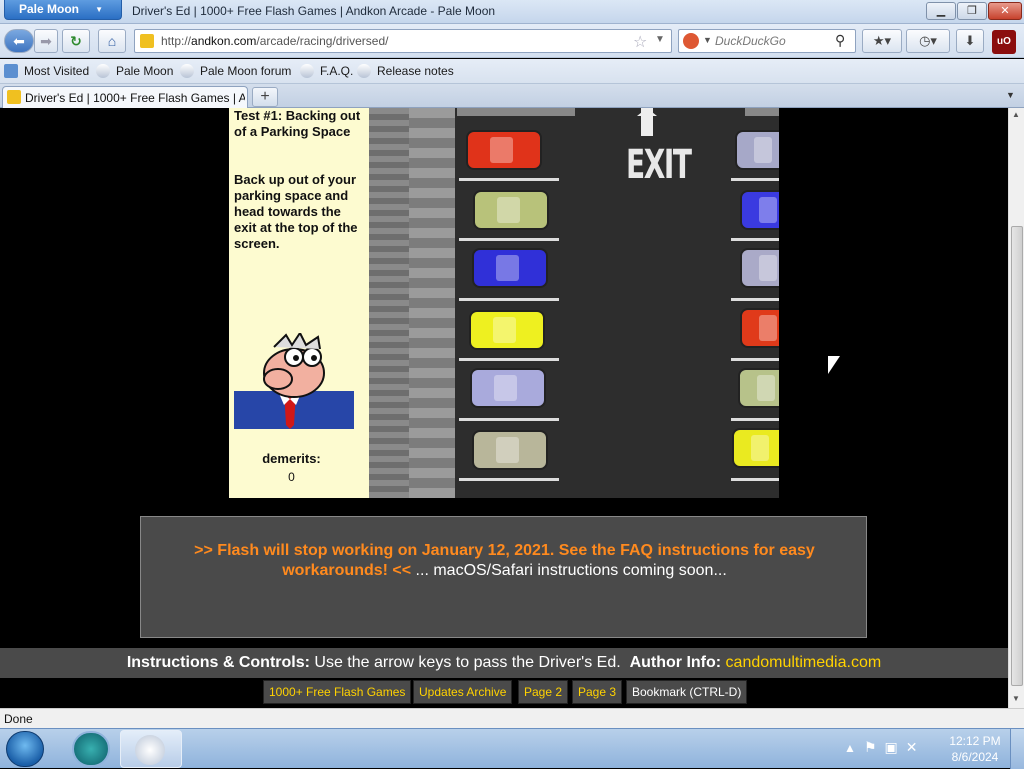  What do you see at coordinates (750, 41) in the screenshot?
I see `search-input: DuckDuckGo` at bounding box center [750, 41].